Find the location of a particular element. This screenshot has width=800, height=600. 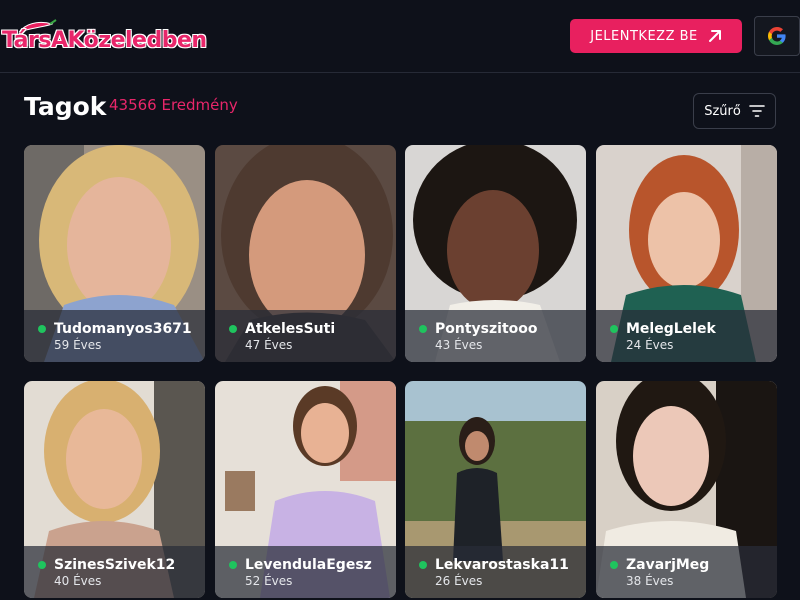

member-card: Lekvarostaska11 26 Éves is located at coordinates (495, 489).